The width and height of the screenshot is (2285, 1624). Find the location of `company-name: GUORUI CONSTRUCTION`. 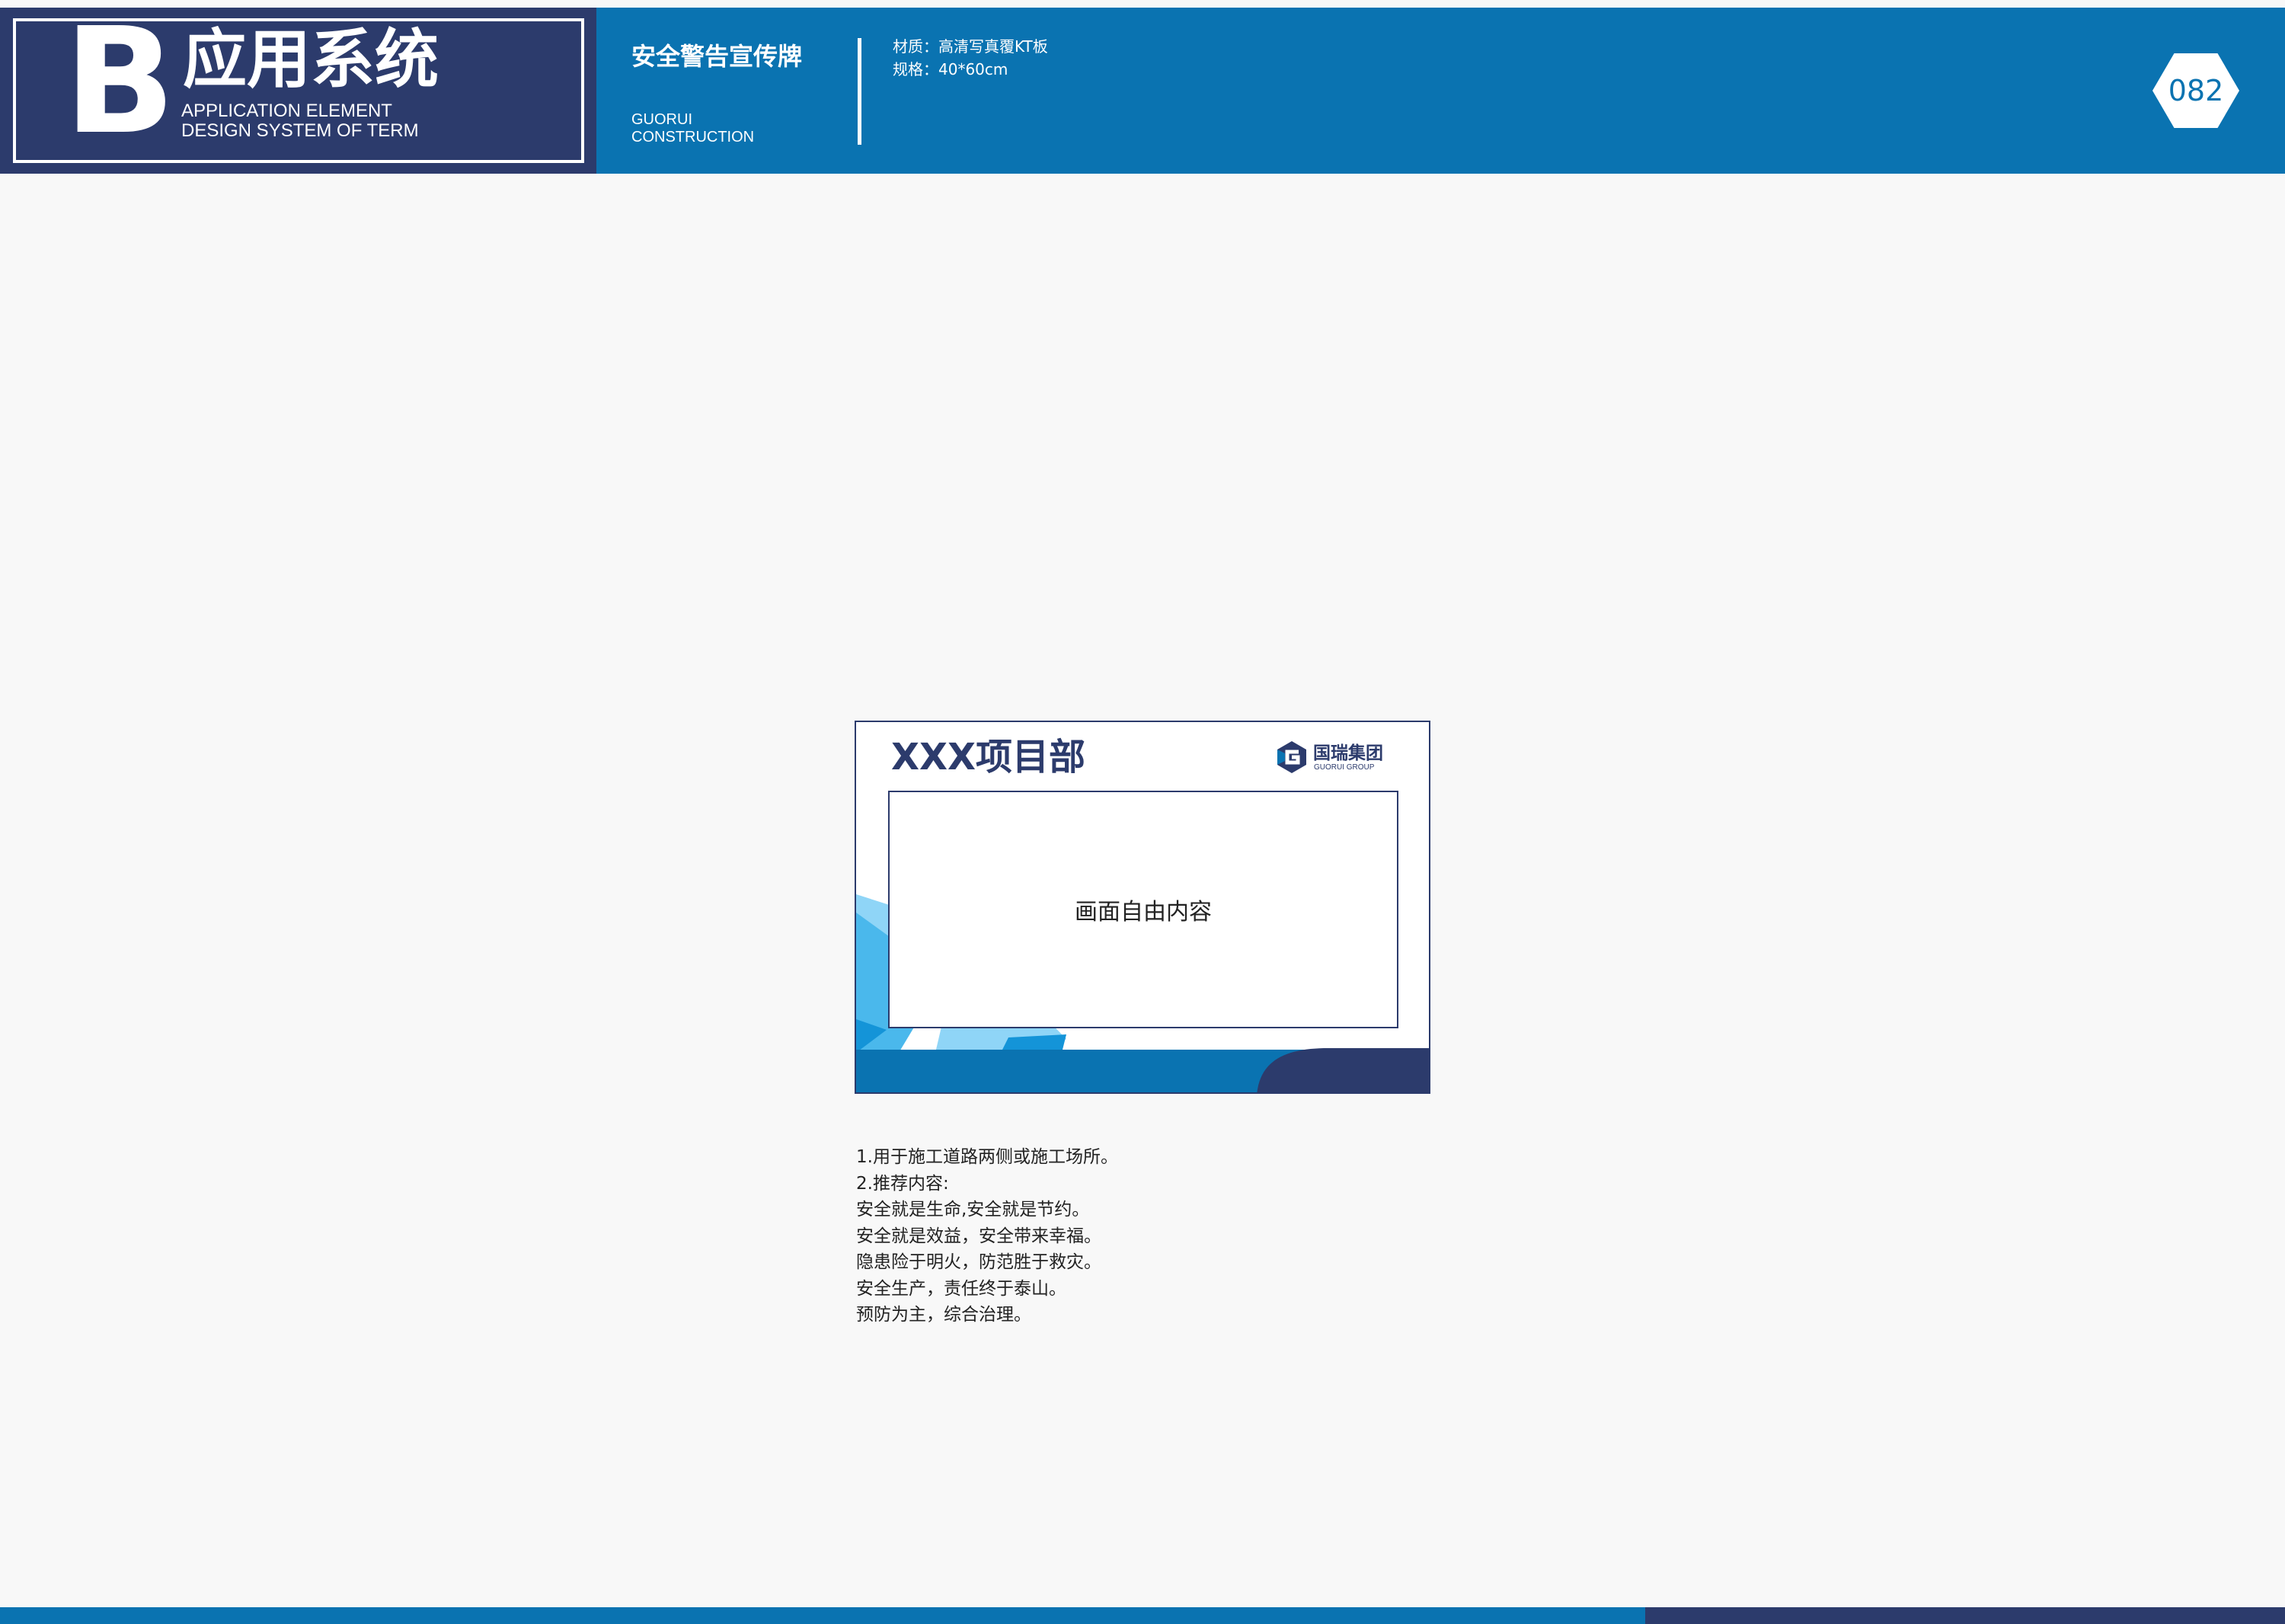

company-name: GUORUI CONSTRUCTION is located at coordinates (692, 128).